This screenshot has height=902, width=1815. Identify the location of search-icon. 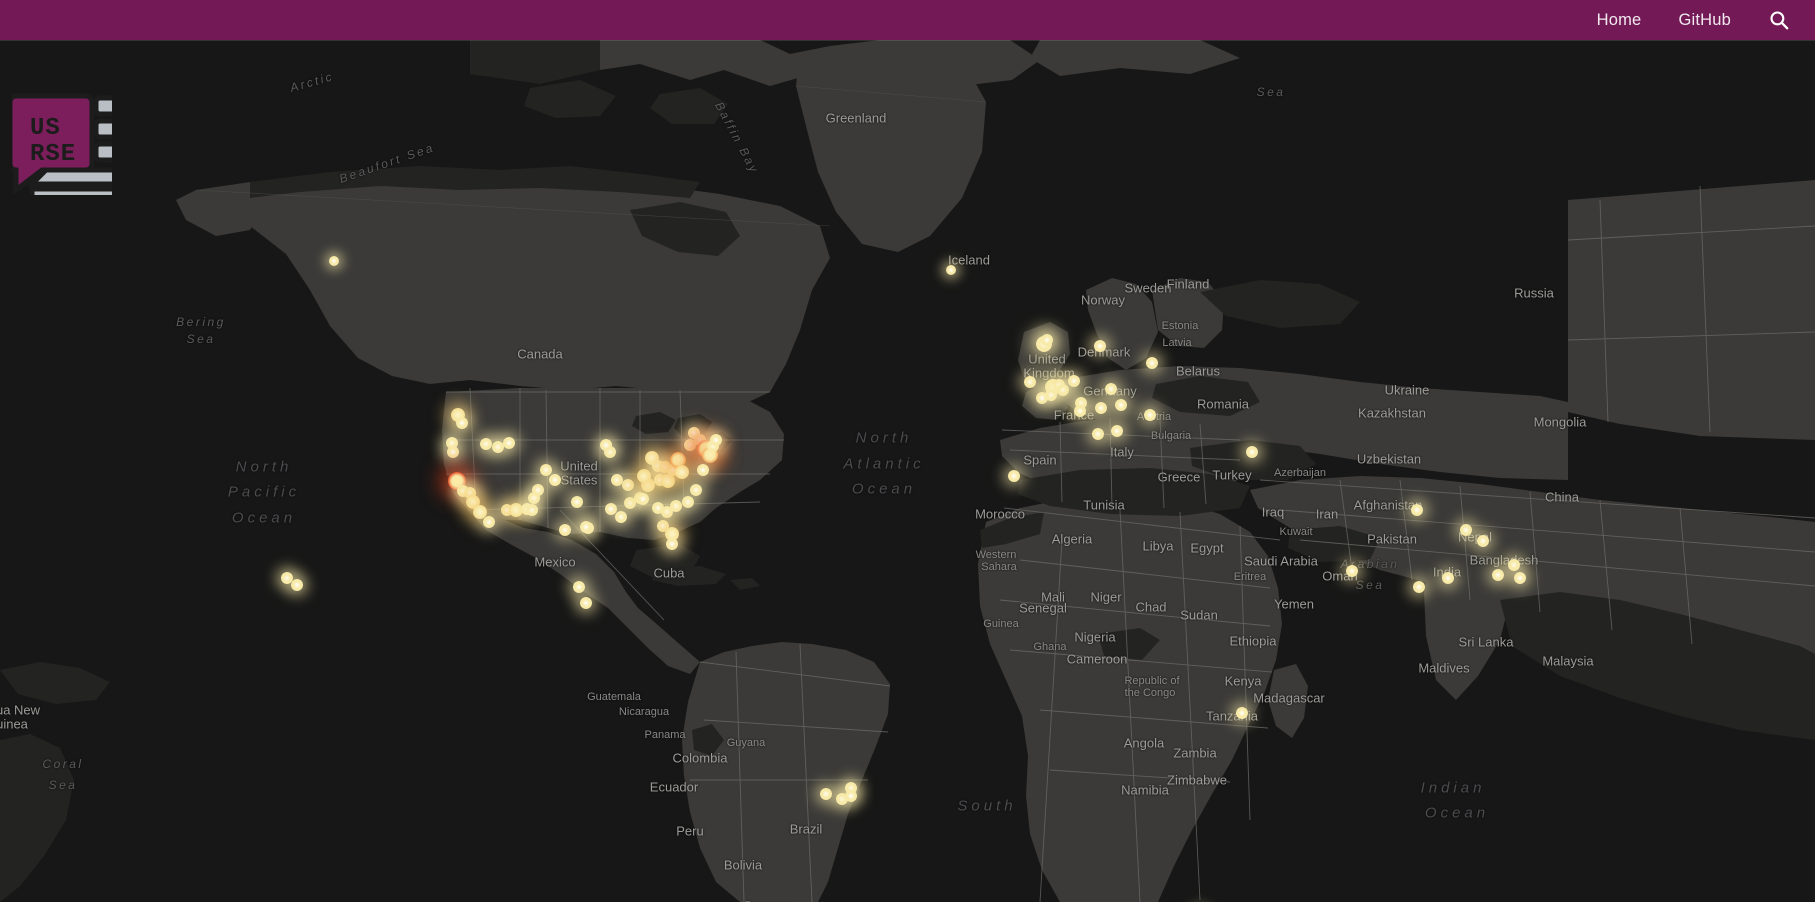
(1779, 20).